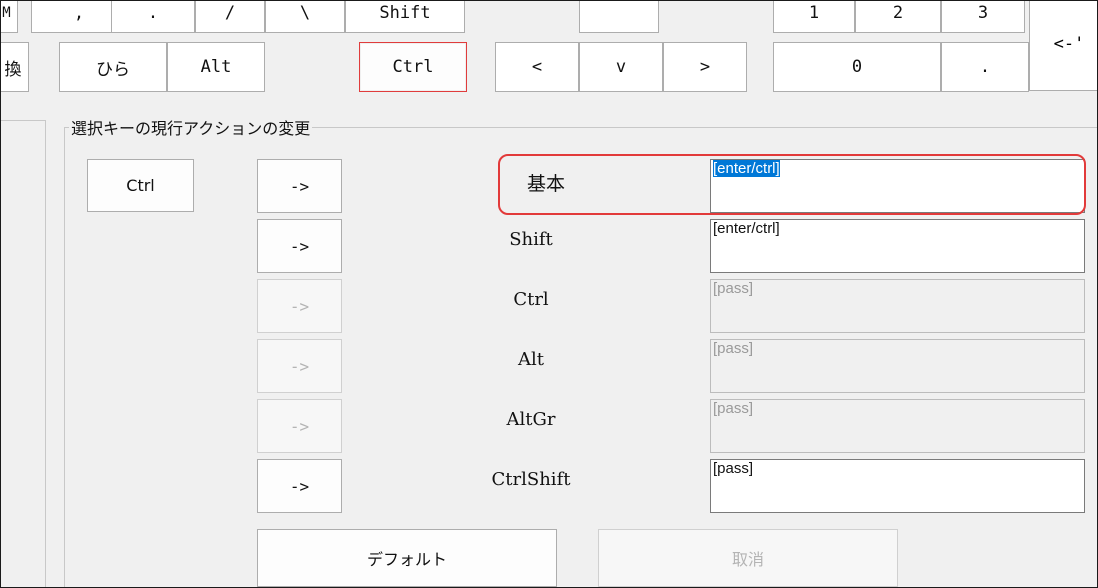 The height and width of the screenshot is (588, 1098). I want to click on group-title: 選択キーの現行アクションの変更, so click(191, 127).